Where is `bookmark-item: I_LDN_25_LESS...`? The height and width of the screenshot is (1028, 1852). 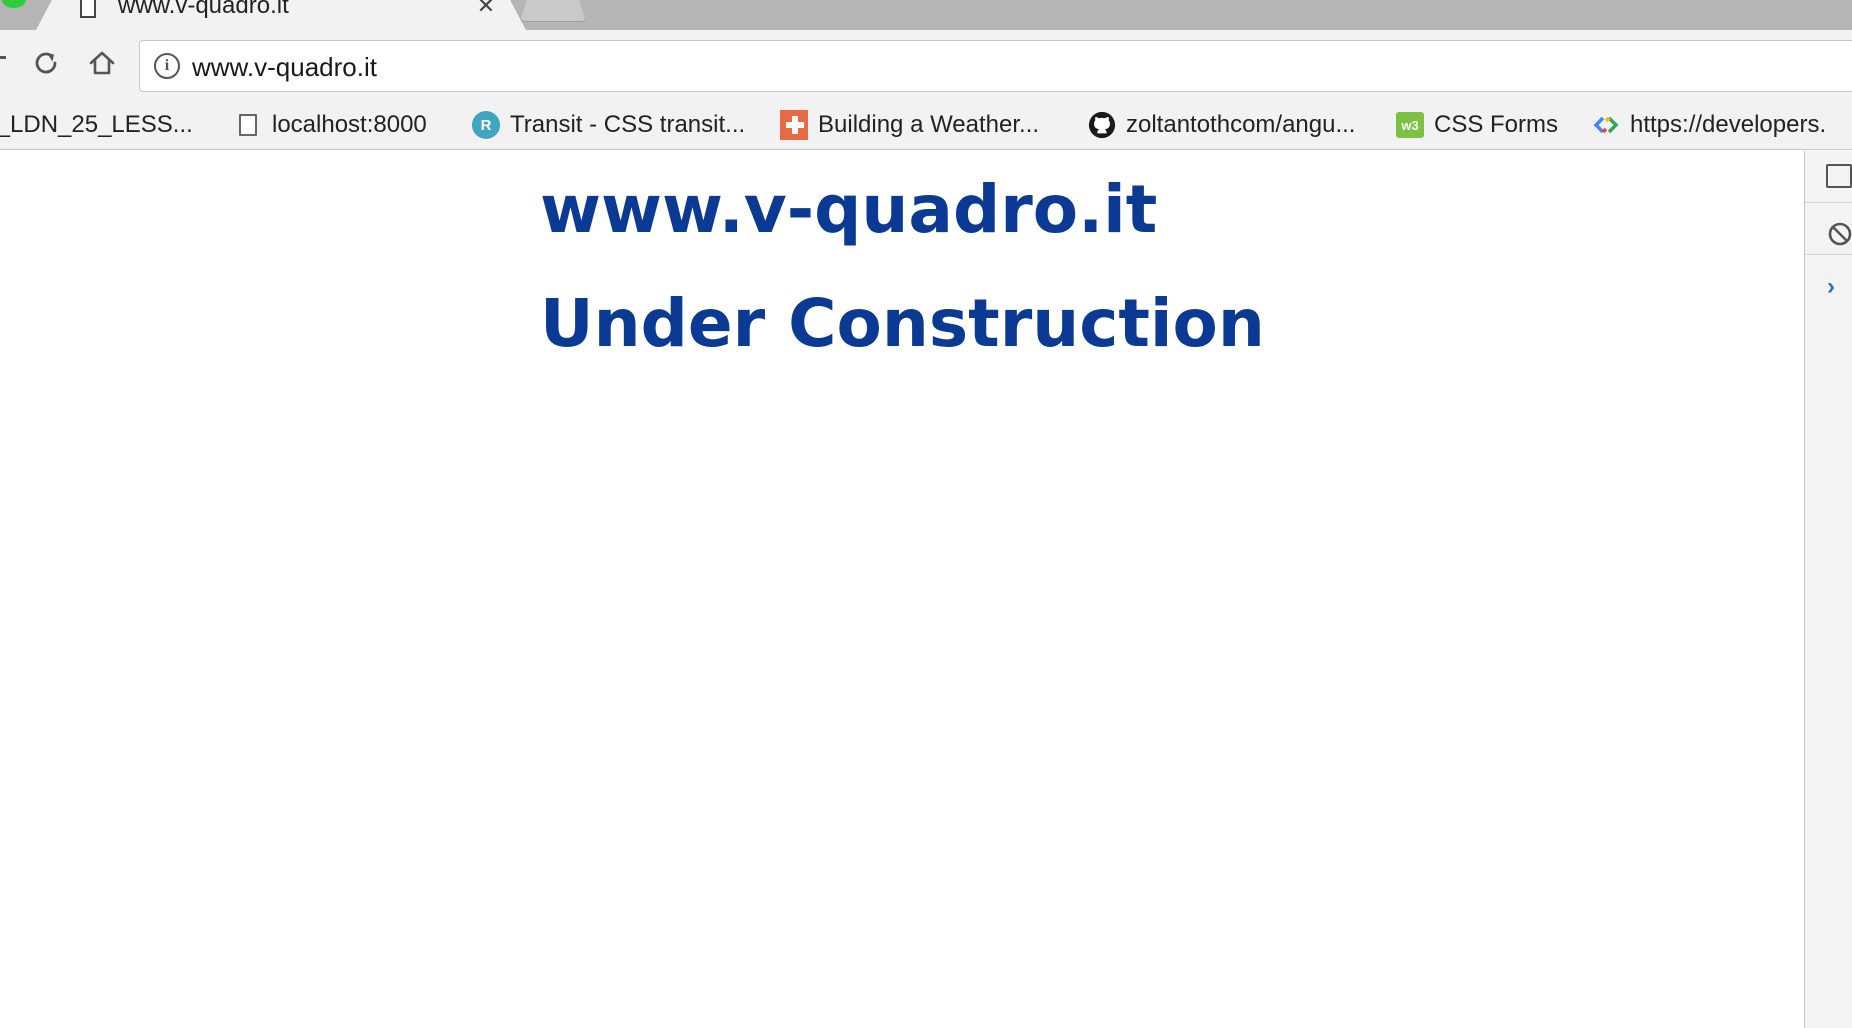 bookmark-item: I_LDN_25_LESS... is located at coordinates (96, 125).